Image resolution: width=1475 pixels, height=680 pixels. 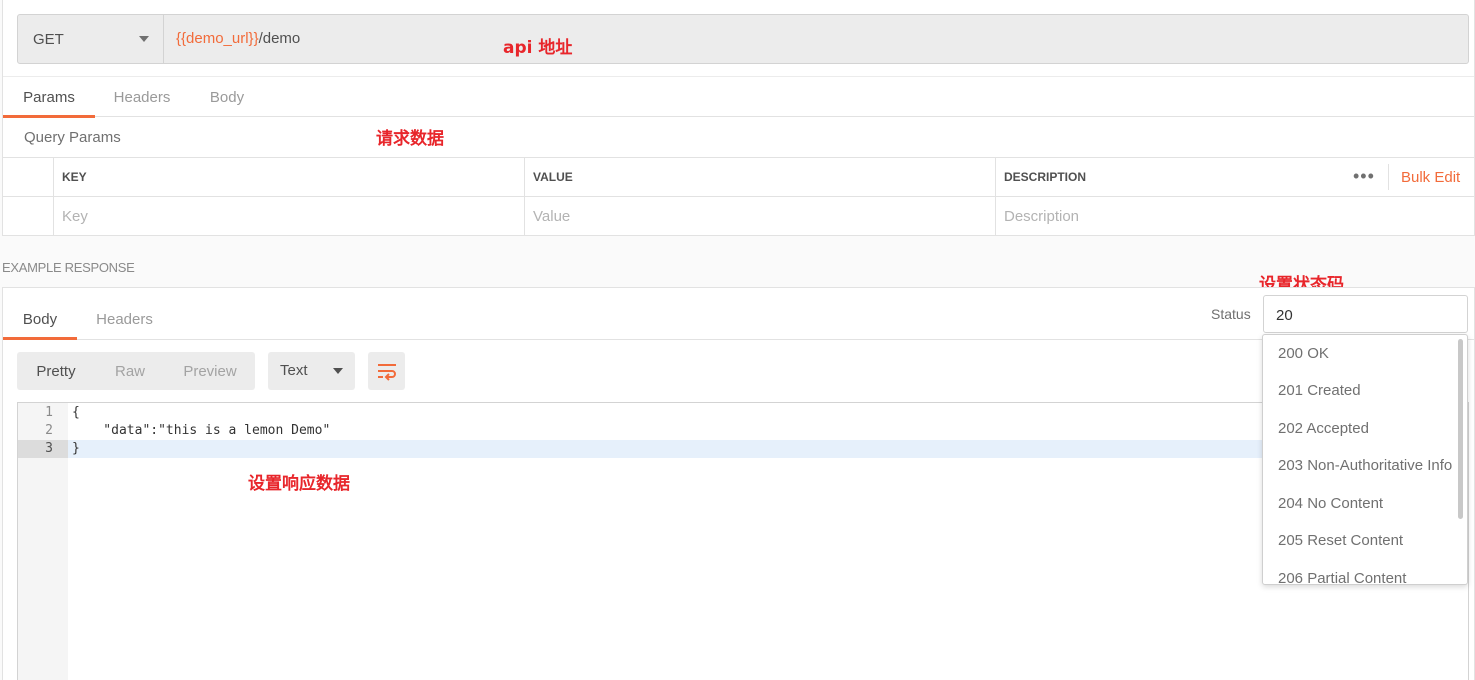 I want to click on tab-params: Params, so click(x=49, y=97).